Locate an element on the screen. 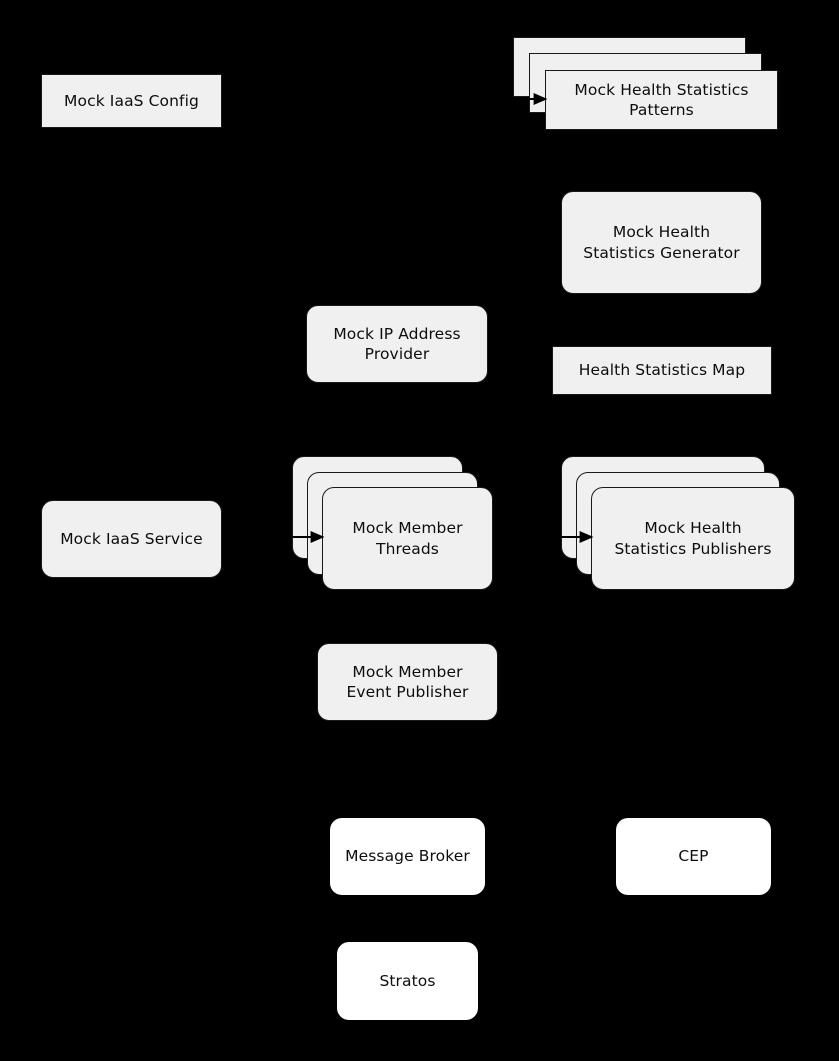  node-label-cep: CEP is located at coordinates (693, 856).